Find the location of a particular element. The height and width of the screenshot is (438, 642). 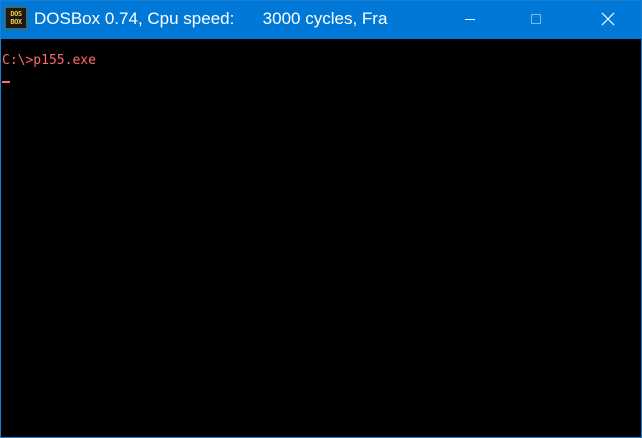

close-icon is located at coordinates (608, 19).